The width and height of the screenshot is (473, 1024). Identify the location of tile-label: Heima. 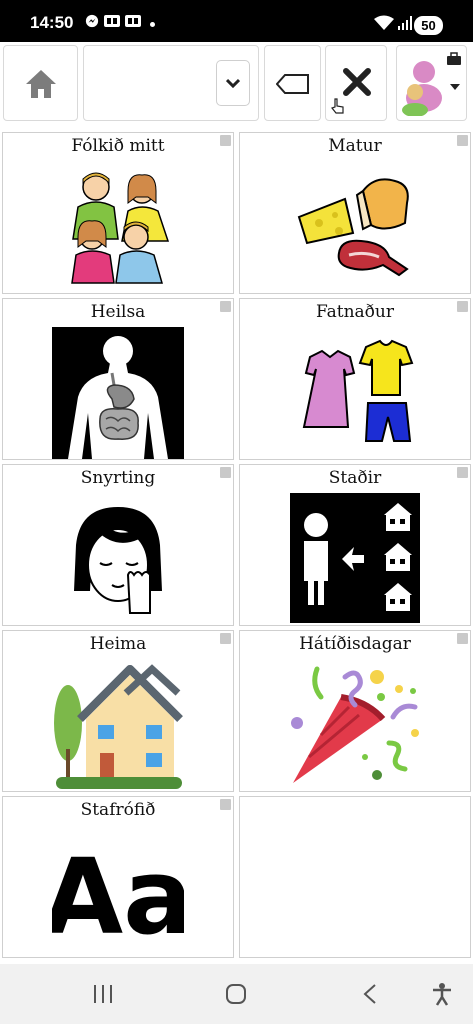
(118, 644).